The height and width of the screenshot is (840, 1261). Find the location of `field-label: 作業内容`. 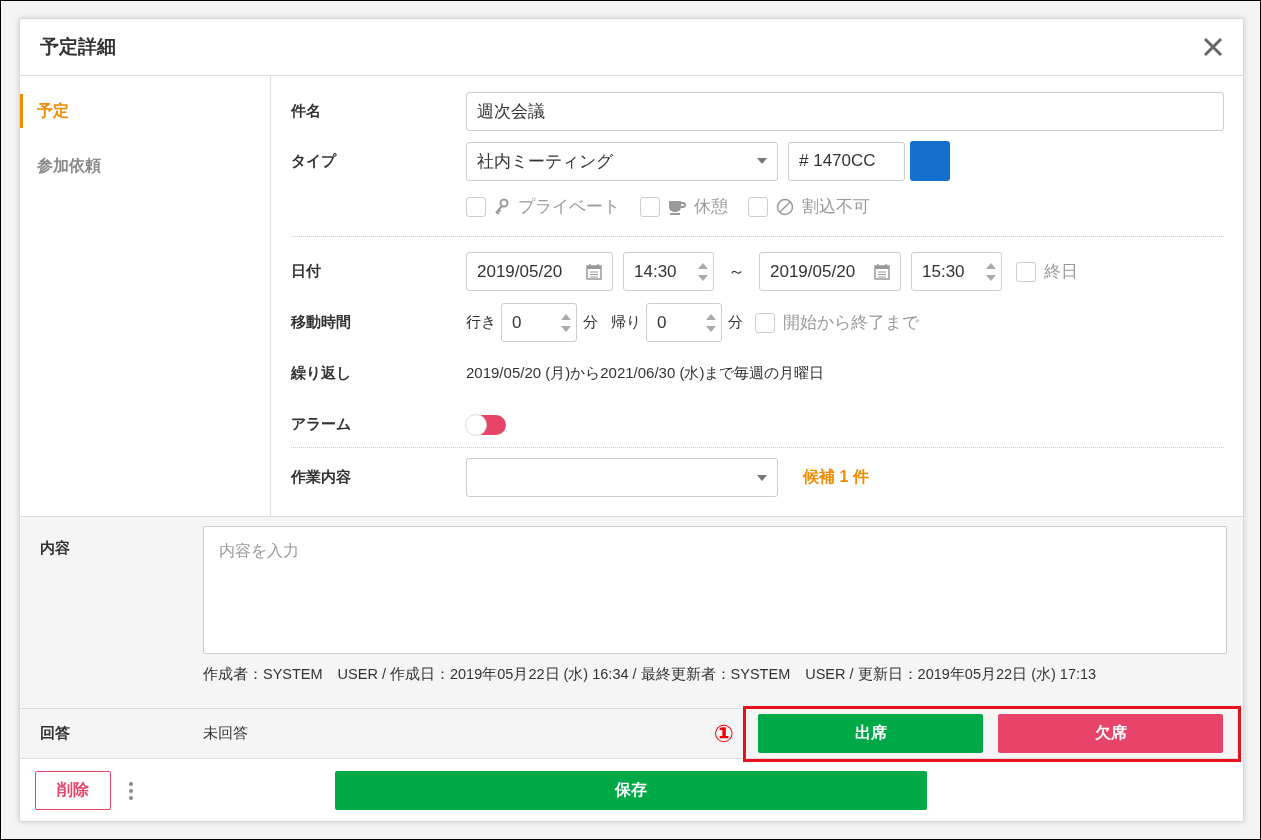

field-label: 作業内容 is located at coordinates (321, 477).